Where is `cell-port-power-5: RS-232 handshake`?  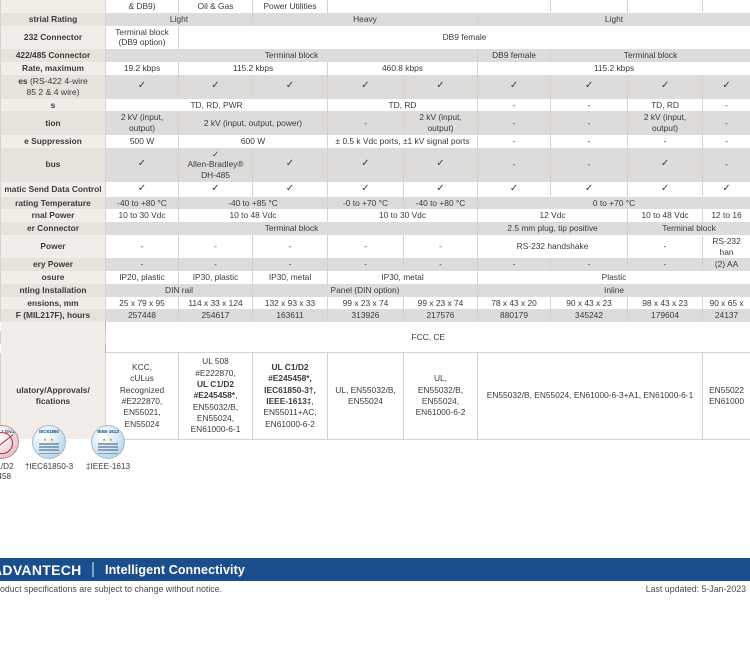
cell-port-power-5: RS-232 handshake is located at coordinates (552, 246).